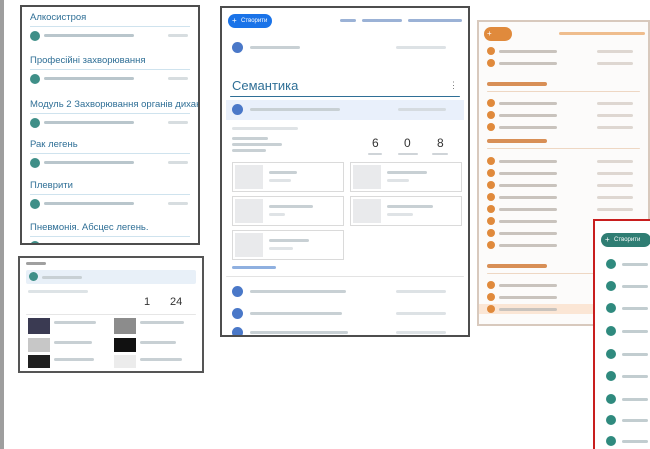 The image size is (650, 449). I want to click on view-material-link, so click(254, 267).